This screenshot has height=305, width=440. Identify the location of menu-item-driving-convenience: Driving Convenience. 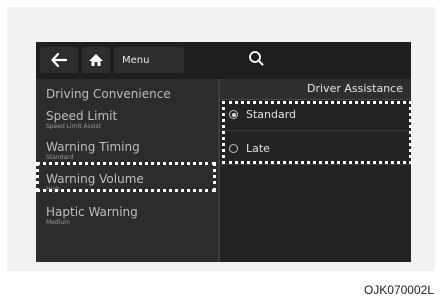
(108, 94).